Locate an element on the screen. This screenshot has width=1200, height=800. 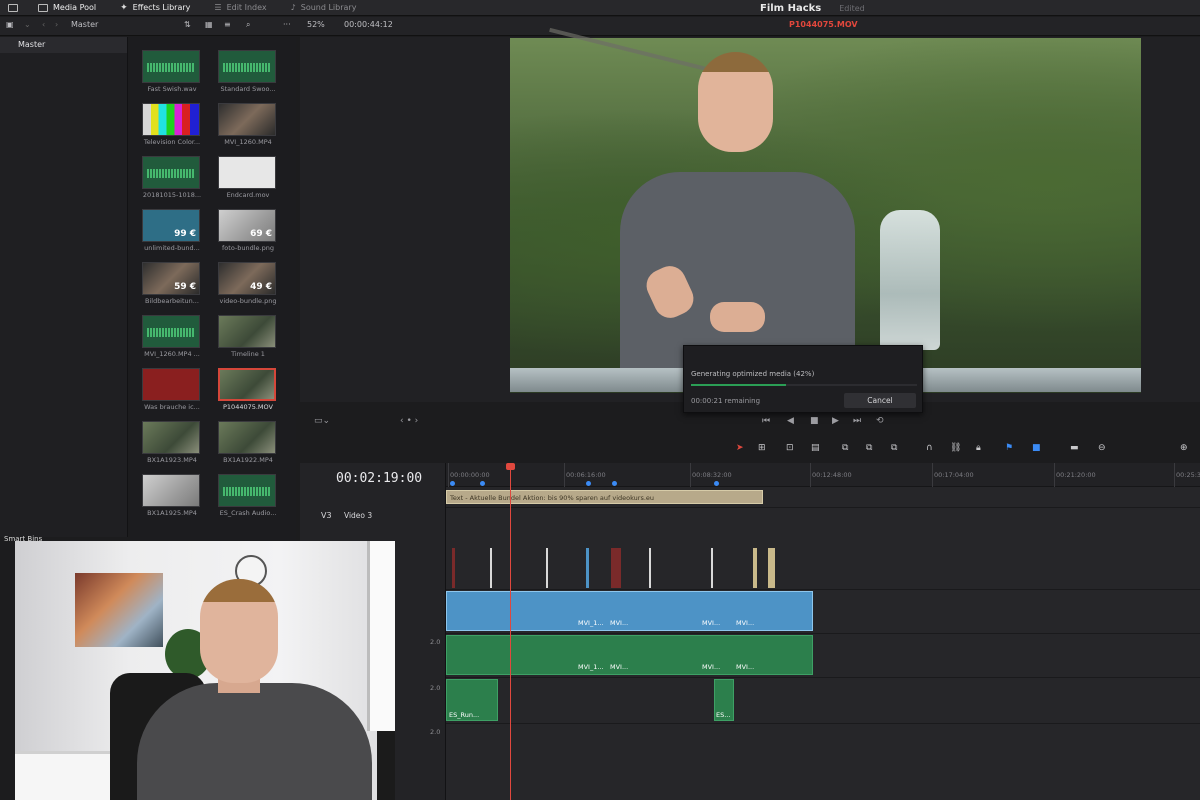
media-pool-tab: Media Pool is located at coordinates (67, 8).